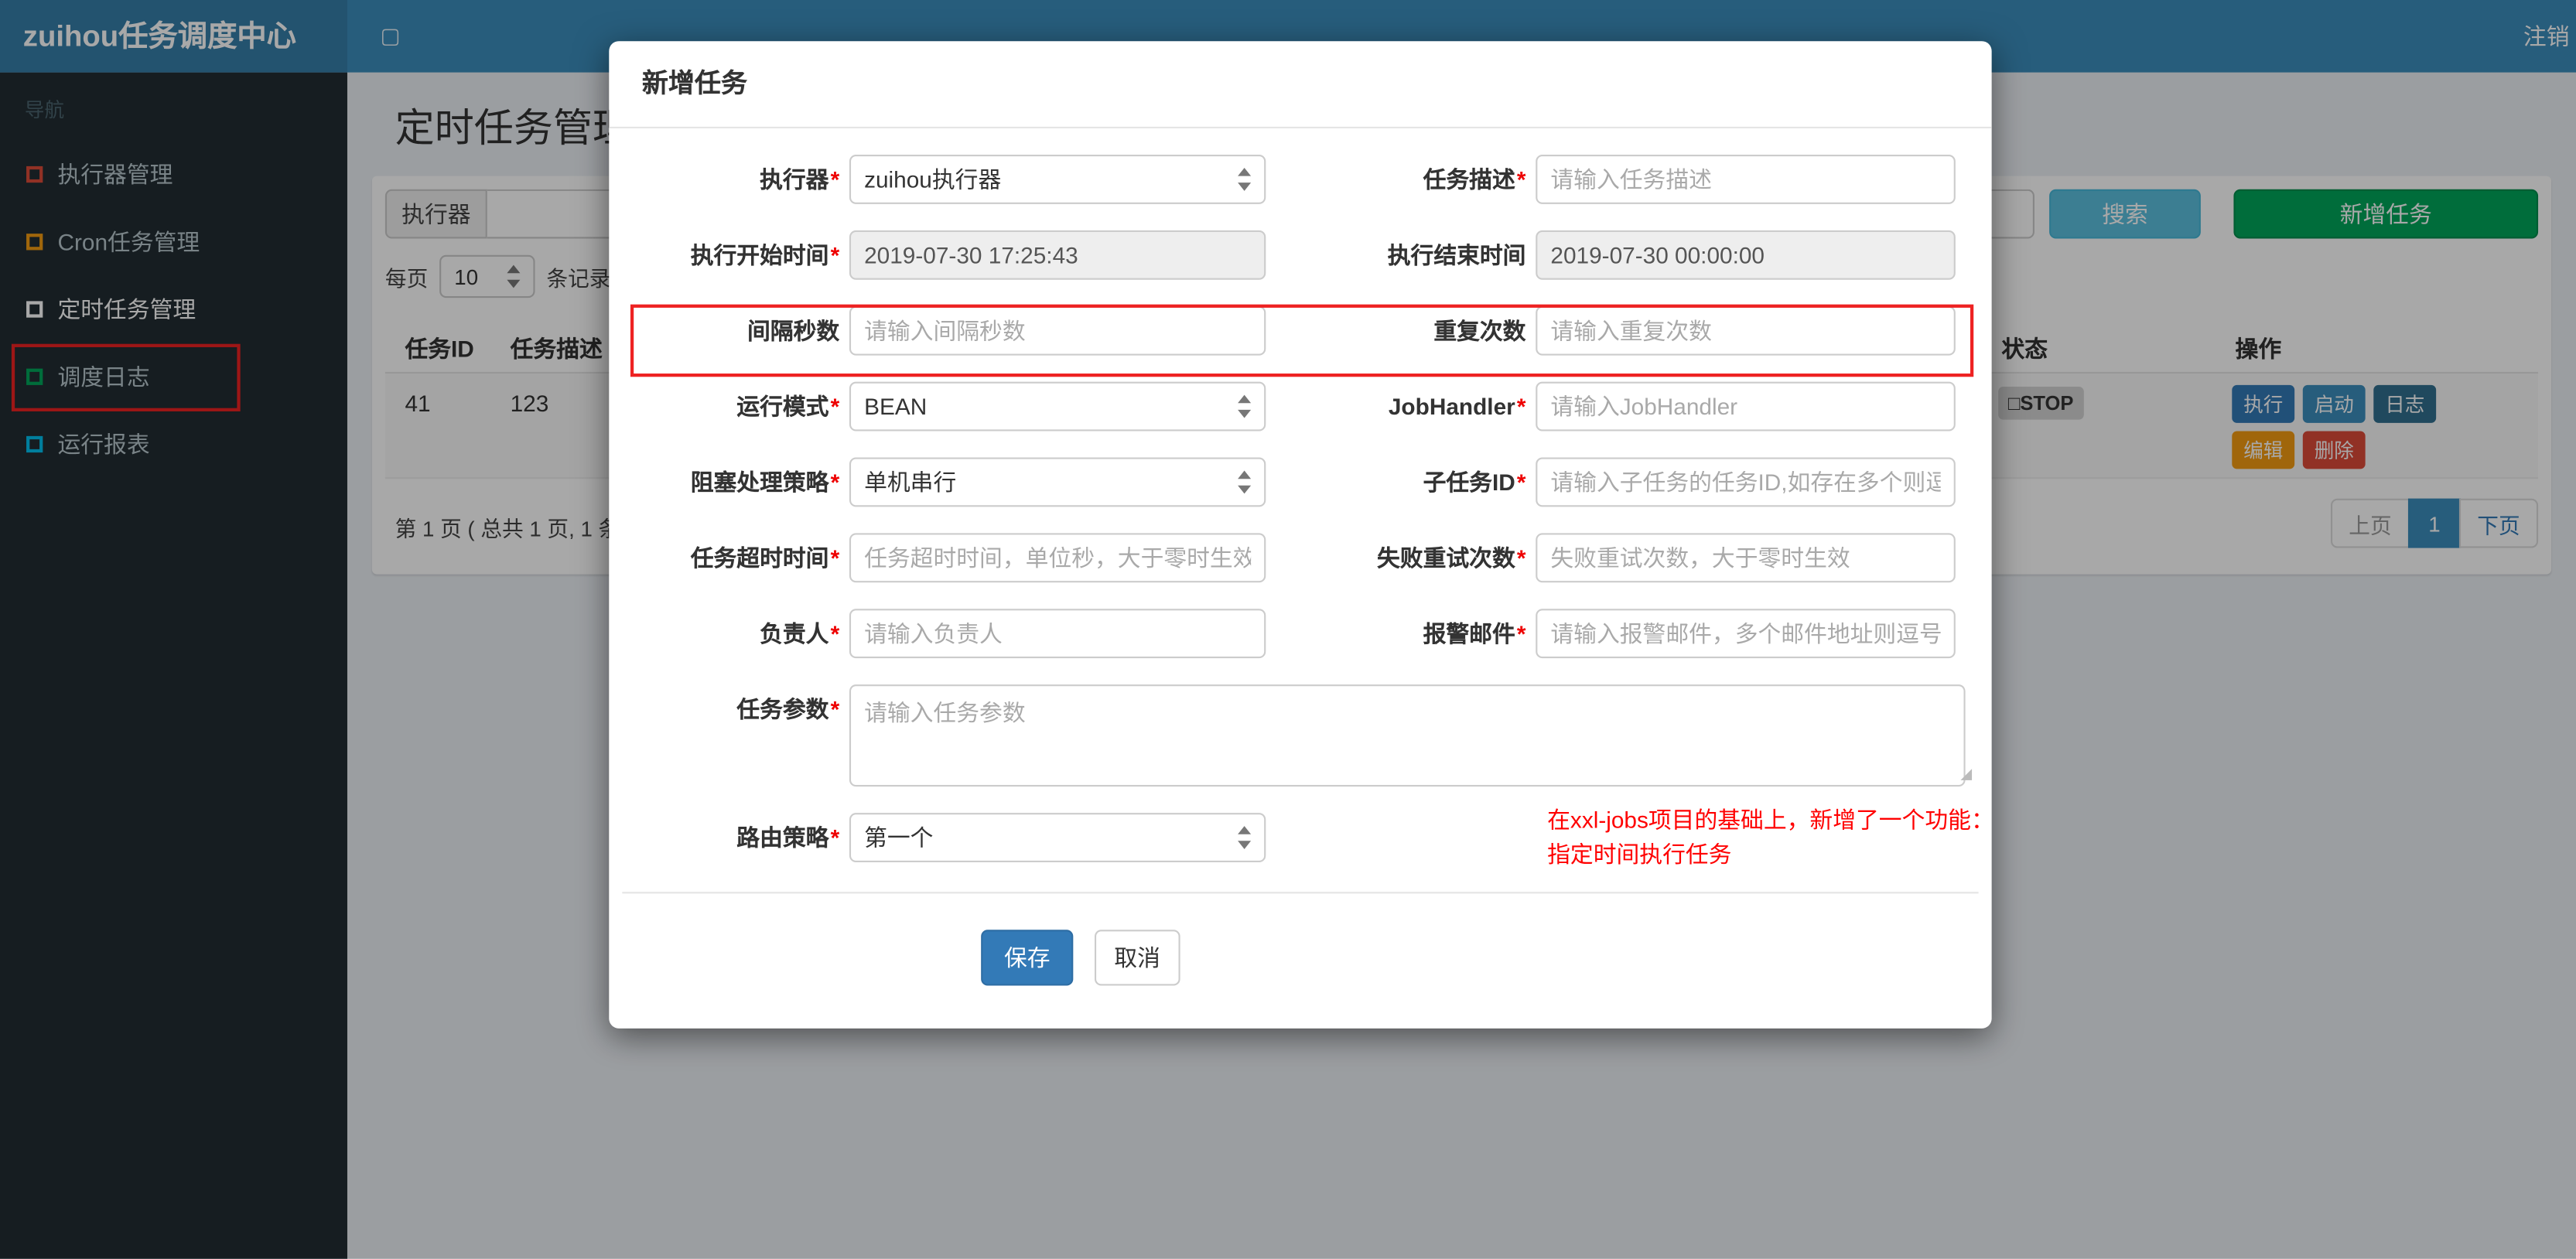 The image size is (2576, 1259). I want to click on timeout-label: 任务超时时间, so click(730, 557).